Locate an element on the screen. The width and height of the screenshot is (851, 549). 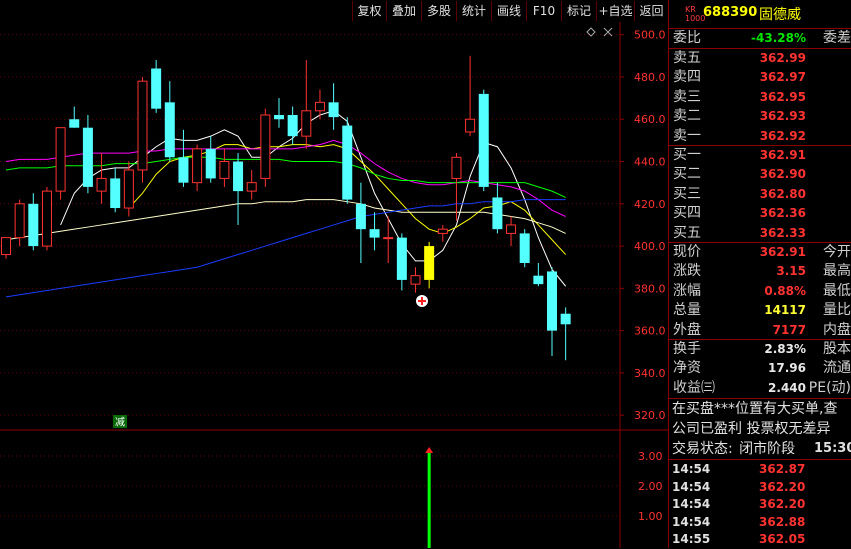
bid-row: 买二 362.90 is located at coordinates (760, 174).